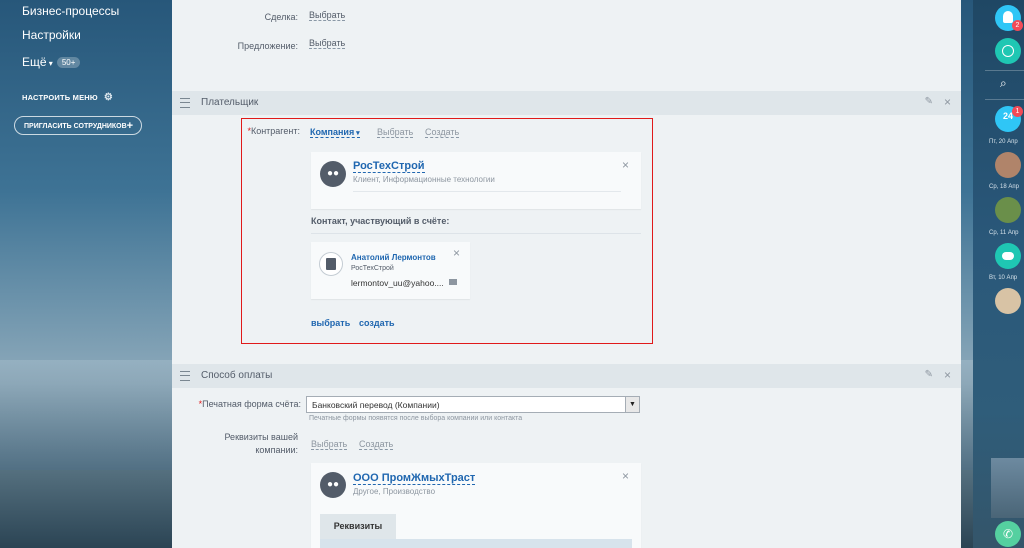 The image size is (1024, 548). I want to click on cloud-button, so click(1008, 256).